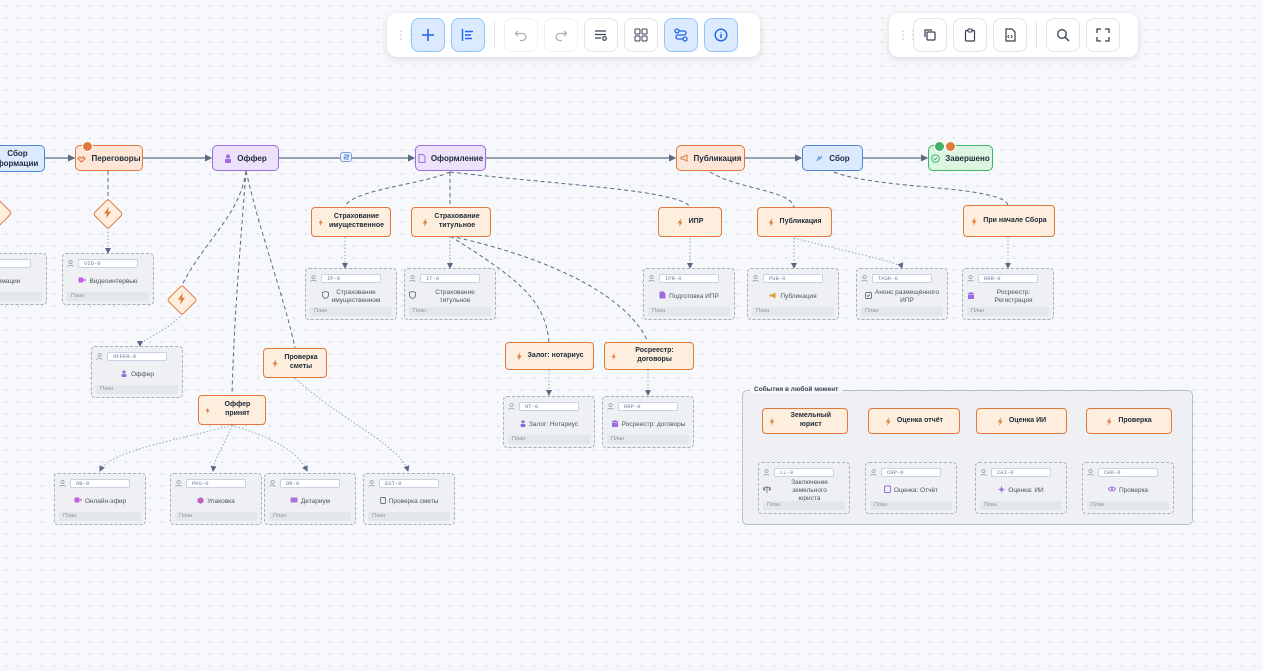 The image size is (1263, 671). I want to click on task-header: CAI-0, so click(1020, 472).